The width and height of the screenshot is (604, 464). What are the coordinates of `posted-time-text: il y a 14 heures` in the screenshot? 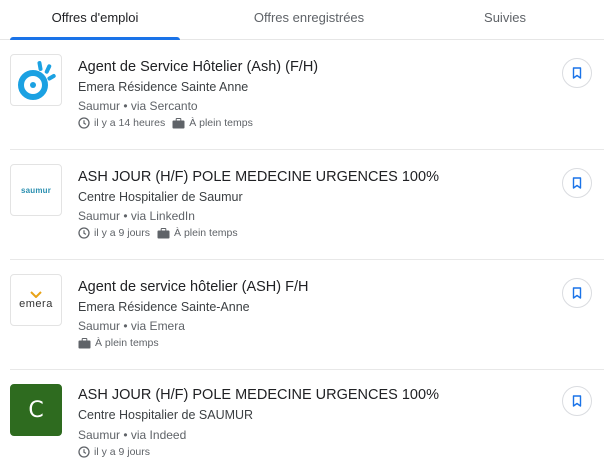 It's located at (130, 123).